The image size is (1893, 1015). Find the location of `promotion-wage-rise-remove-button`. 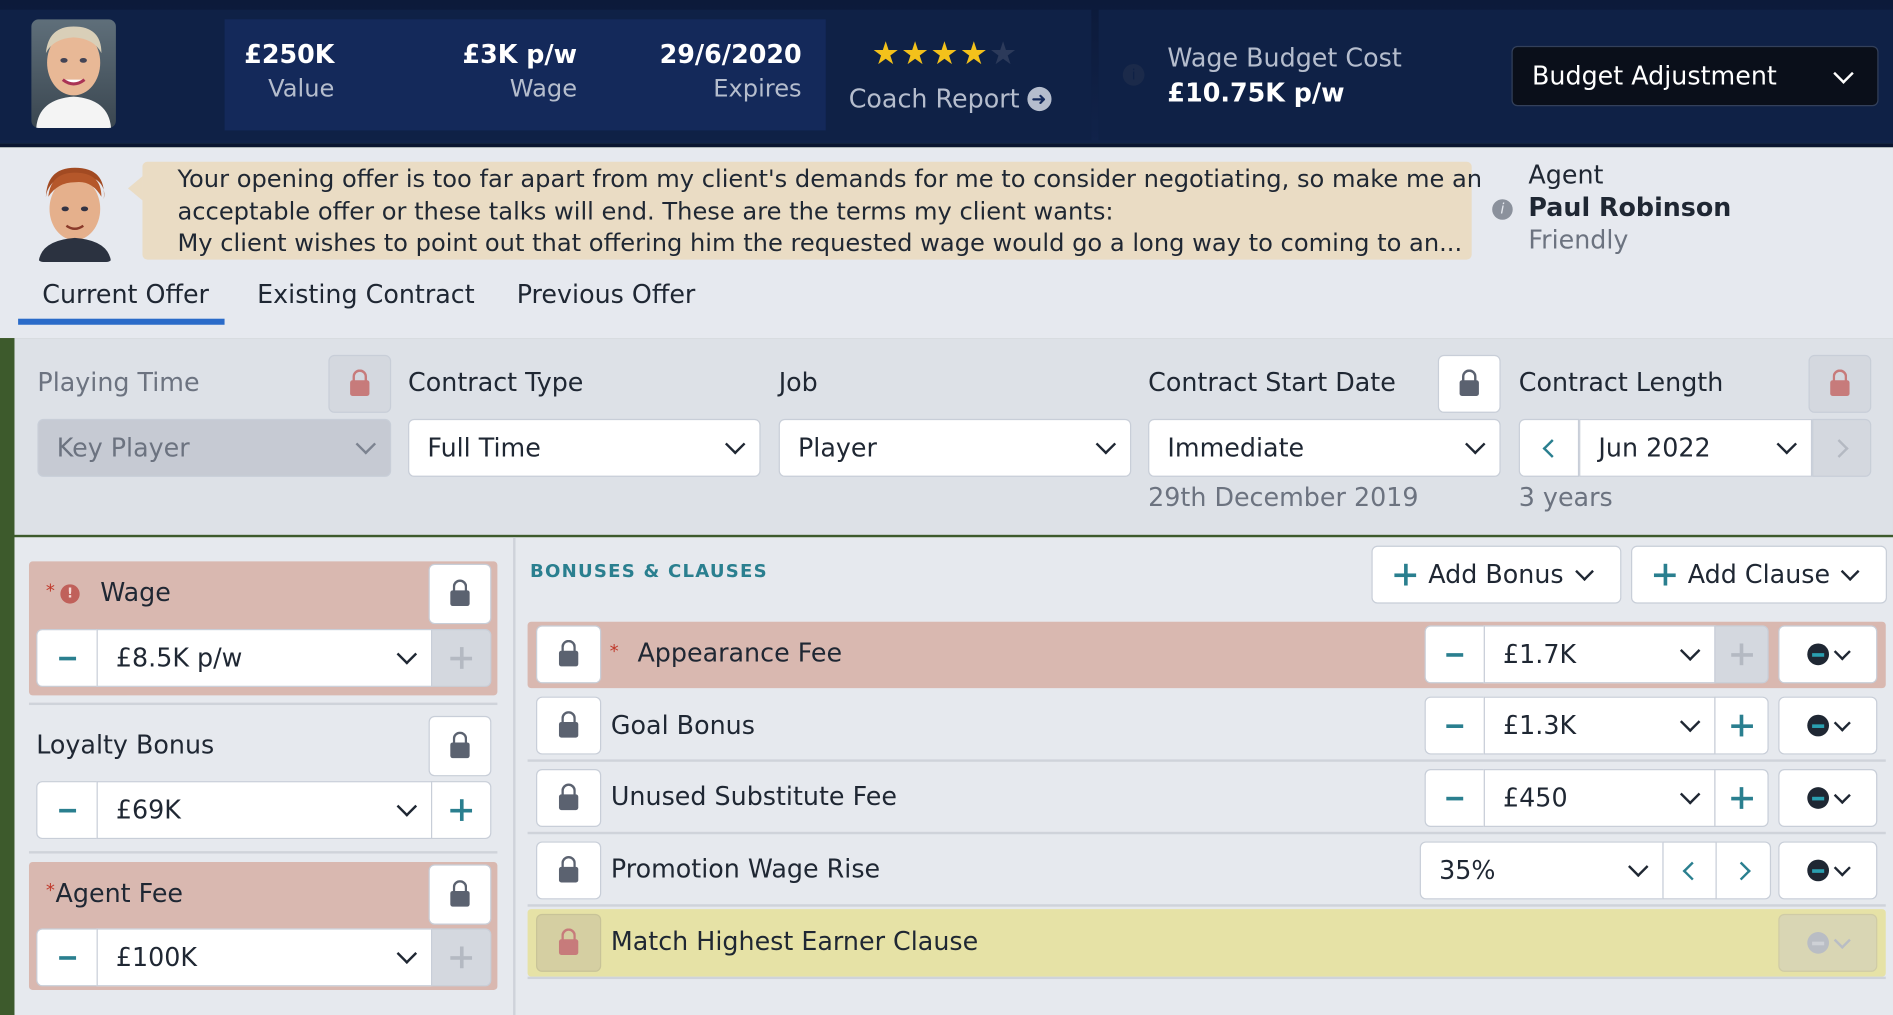

promotion-wage-rise-remove-button is located at coordinates (1828, 870).